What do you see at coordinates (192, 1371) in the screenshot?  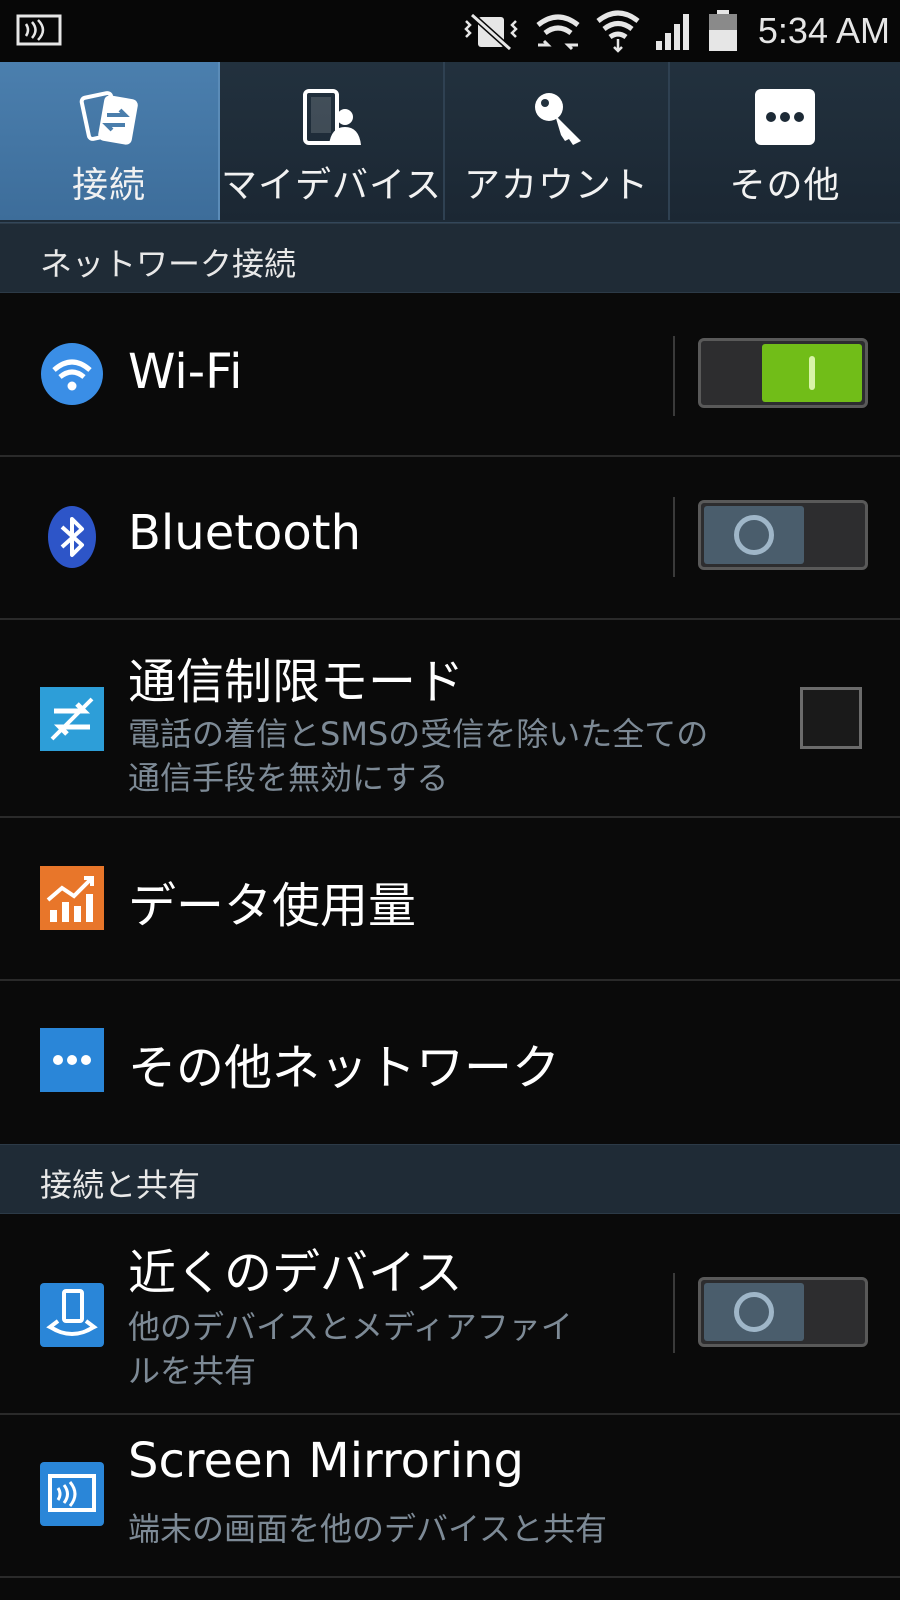 I see `nearby-devices-subtitle-line2: ルを共有` at bounding box center [192, 1371].